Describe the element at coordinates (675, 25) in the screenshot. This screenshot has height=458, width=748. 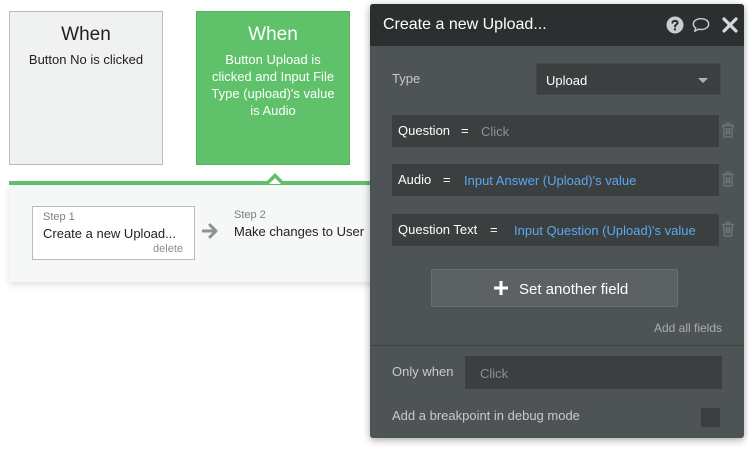
I see `help-icon` at that location.